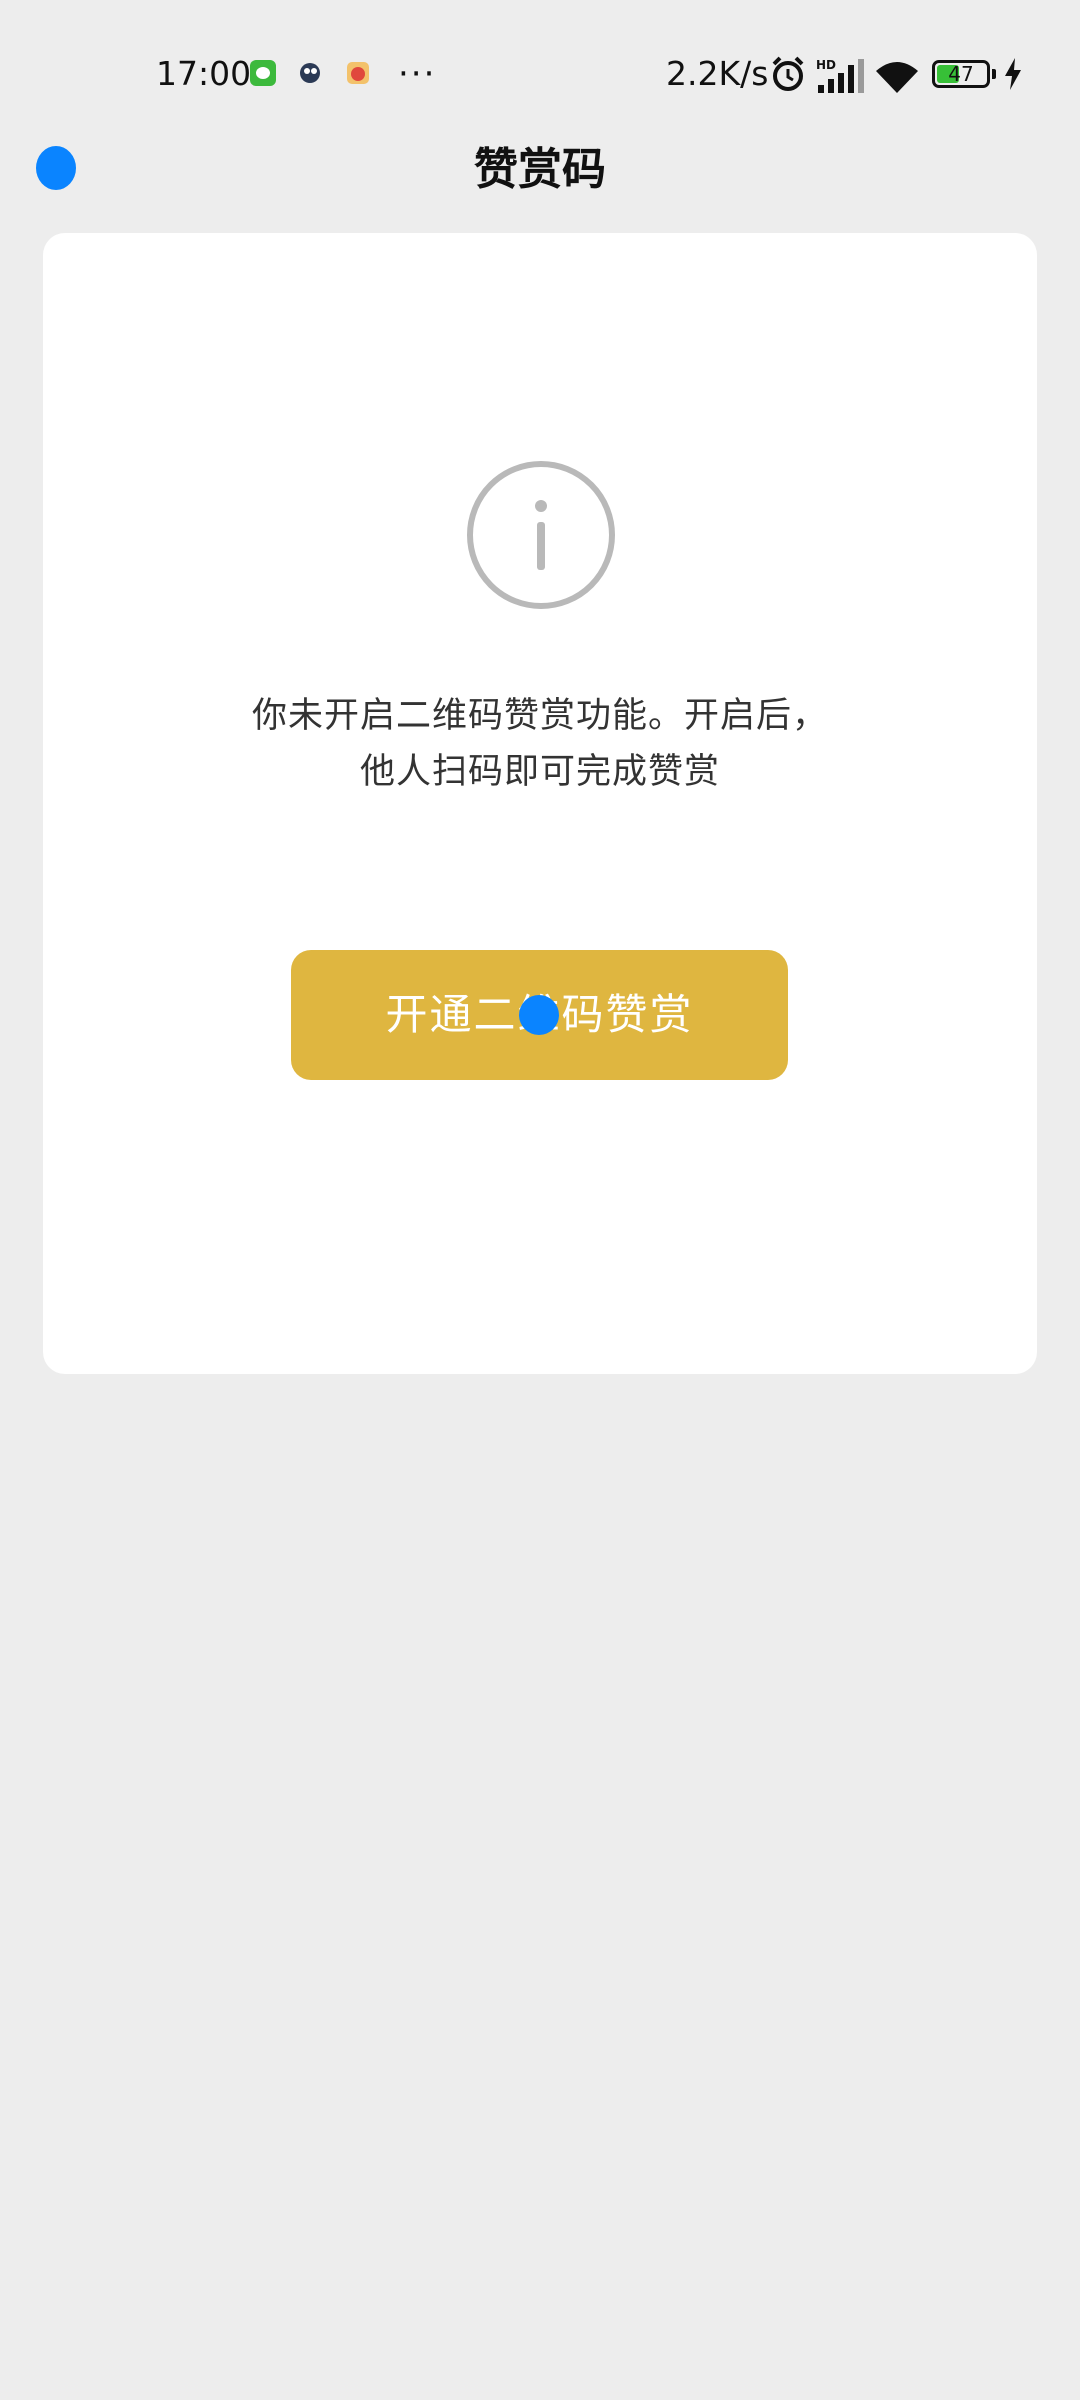 Image resolution: width=1080 pixels, height=2400 pixels. I want to click on page-title: 赞赏码, so click(540, 169).